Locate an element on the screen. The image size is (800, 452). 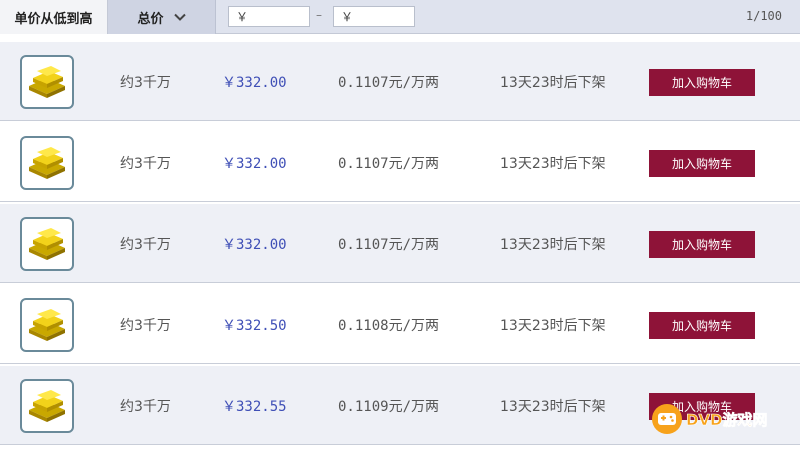
listing-price: ￥332.55 is located at coordinates (254, 407).